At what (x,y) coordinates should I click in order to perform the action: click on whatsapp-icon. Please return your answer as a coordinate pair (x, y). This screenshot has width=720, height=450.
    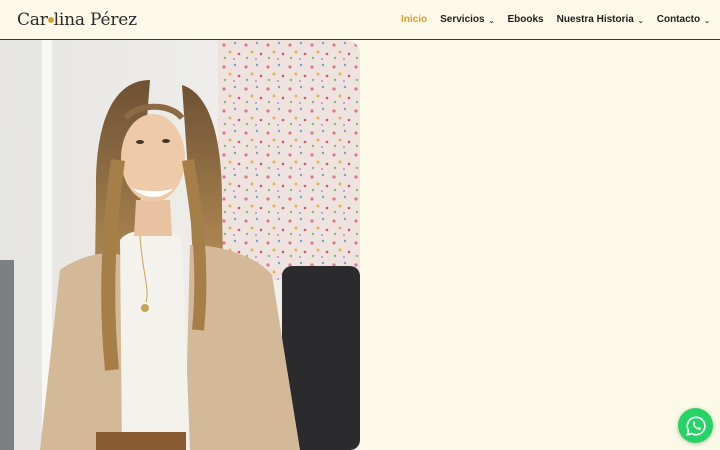
    Looking at the image, I should click on (695, 425).